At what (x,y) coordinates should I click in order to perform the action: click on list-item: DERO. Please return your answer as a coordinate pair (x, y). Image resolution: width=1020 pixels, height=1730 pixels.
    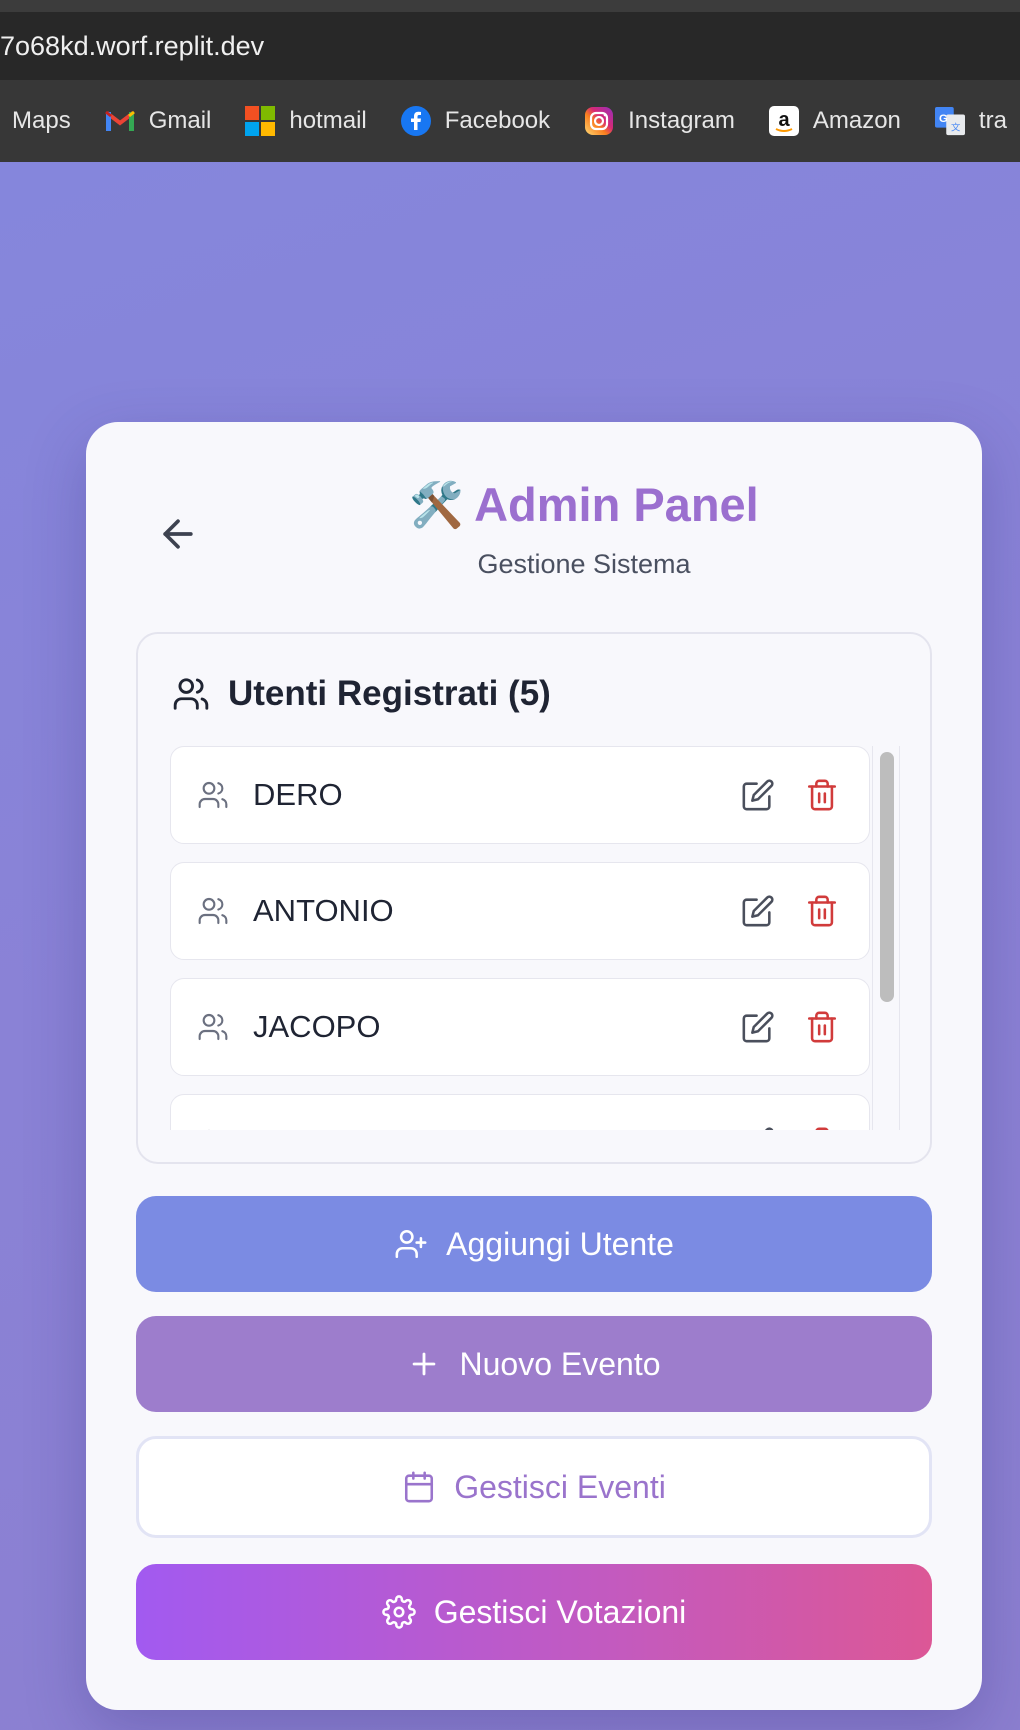
    Looking at the image, I should click on (520, 795).